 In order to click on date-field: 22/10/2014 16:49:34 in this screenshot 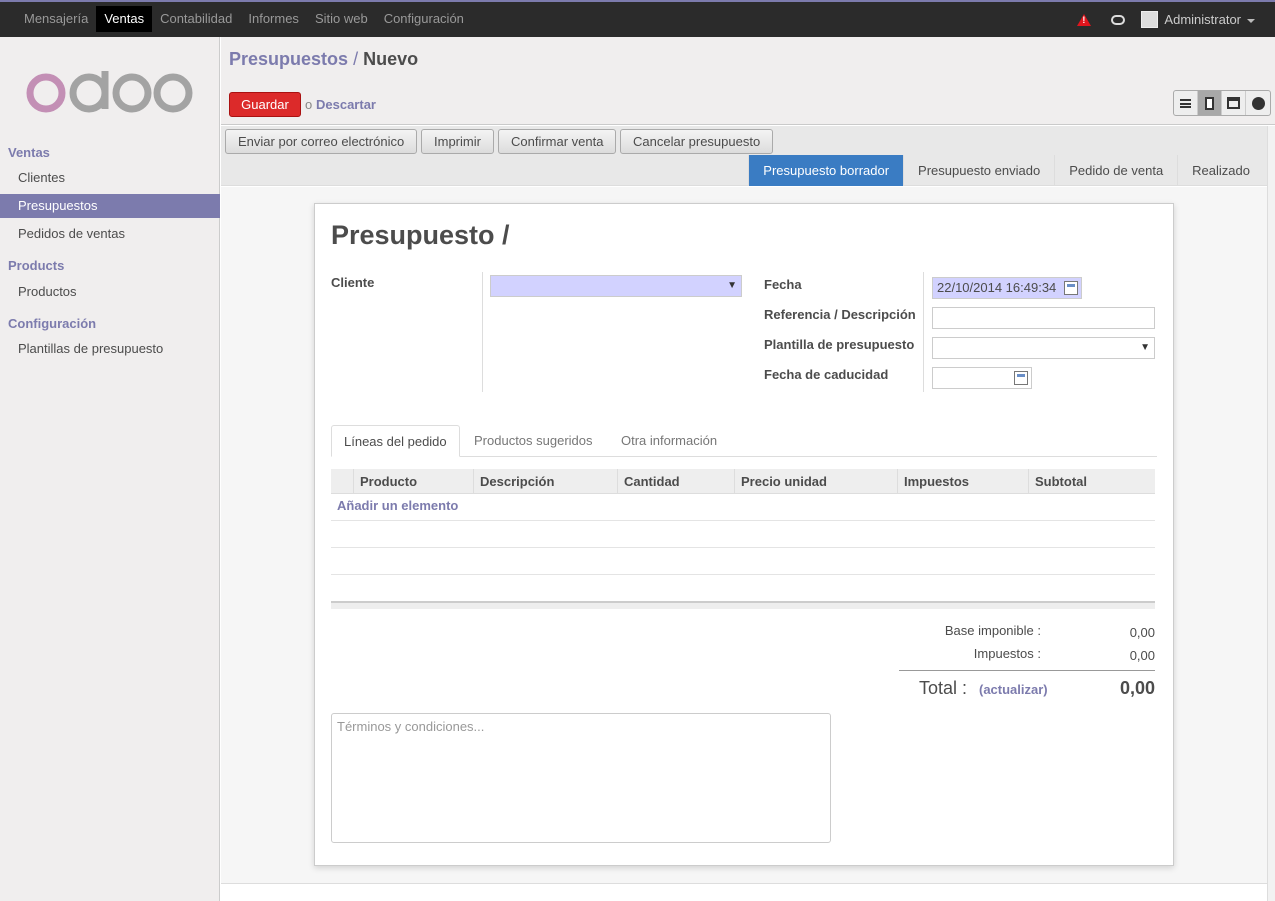, I will do `click(1007, 288)`.